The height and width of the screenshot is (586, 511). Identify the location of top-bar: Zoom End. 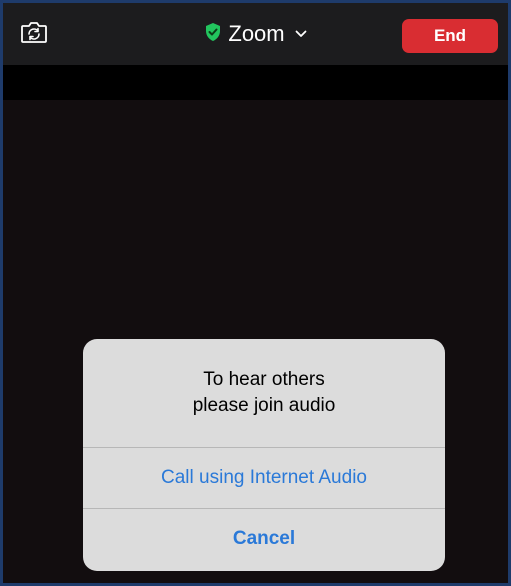
(255, 34).